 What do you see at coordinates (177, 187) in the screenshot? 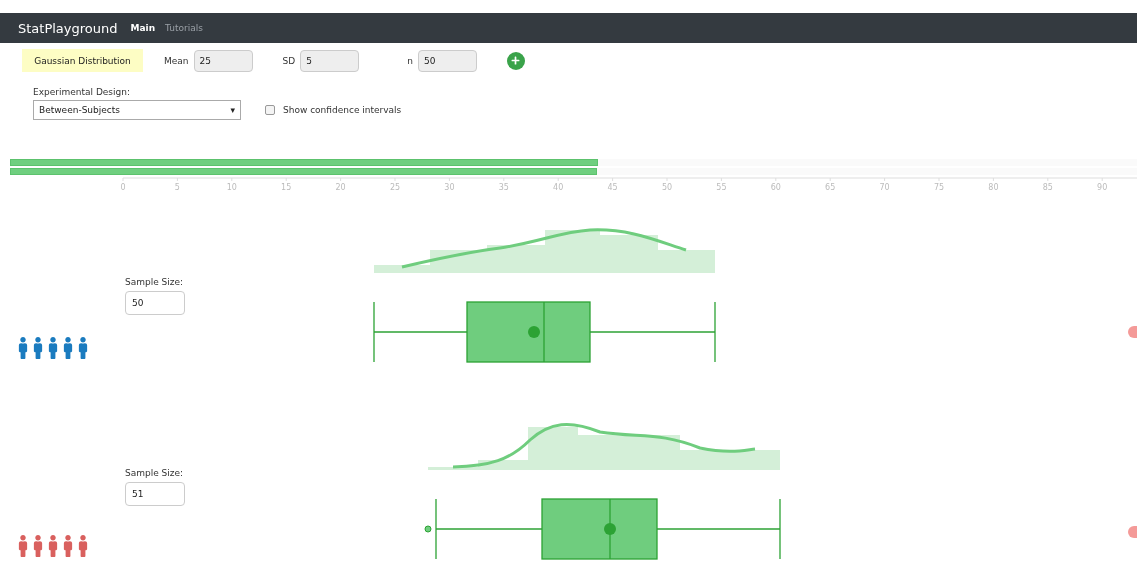
I see `axis-tick-label: 5` at bounding box center [177, 187].